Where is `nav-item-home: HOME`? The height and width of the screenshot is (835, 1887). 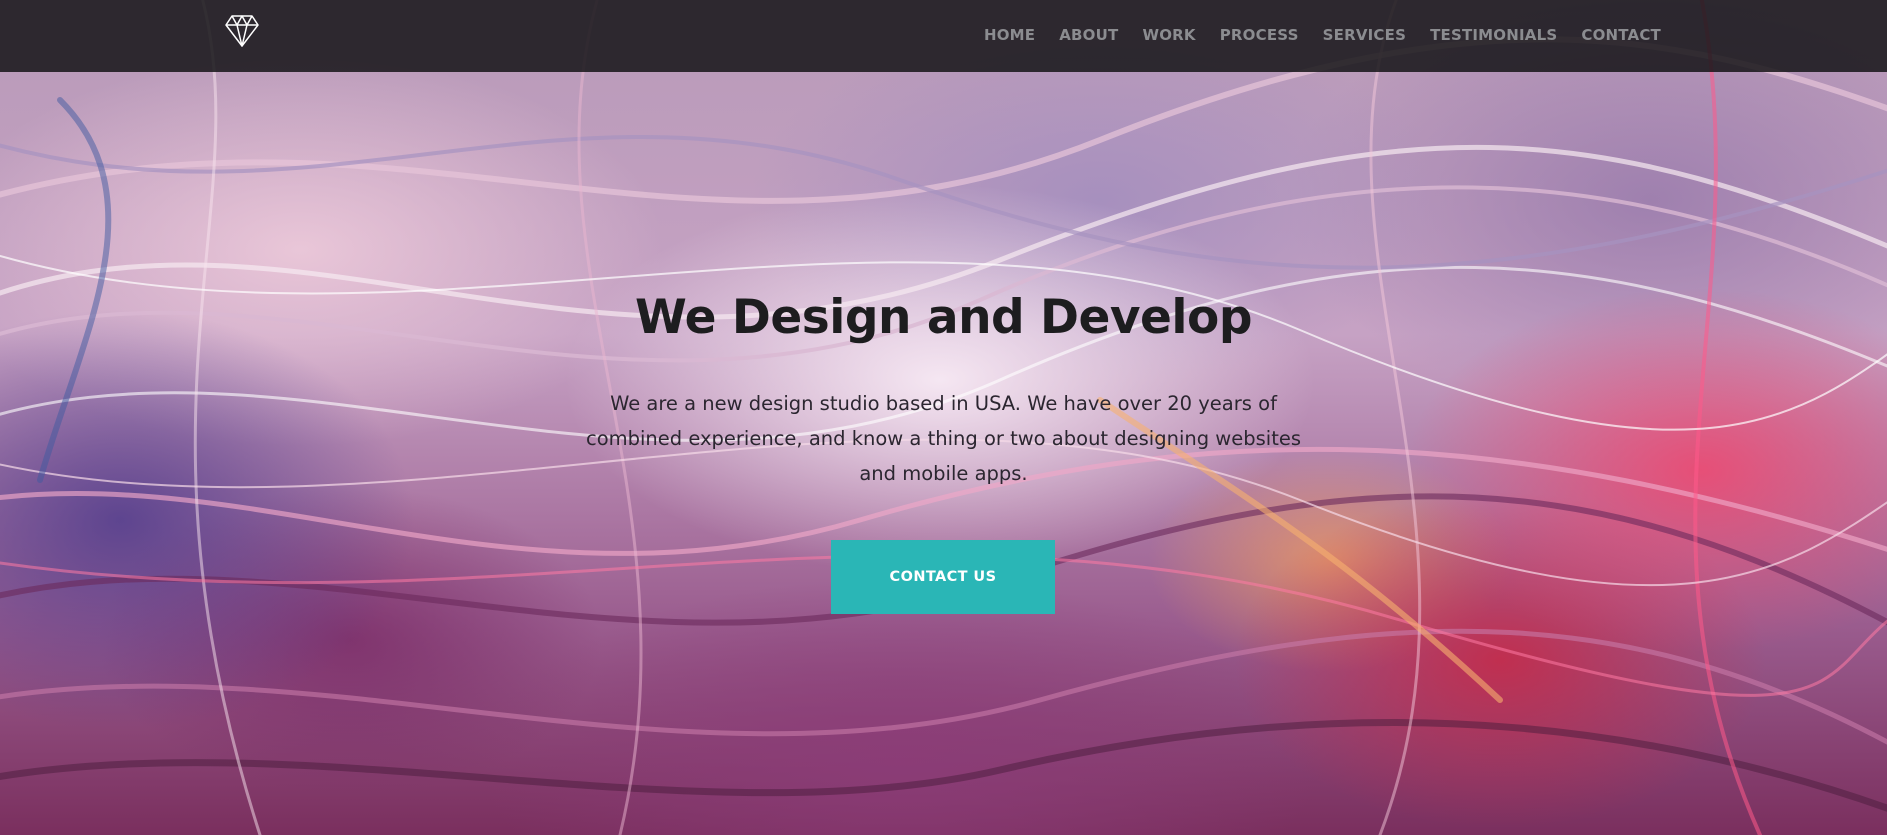 nav-item-home: HOME is located at coordinates (1009, 35).